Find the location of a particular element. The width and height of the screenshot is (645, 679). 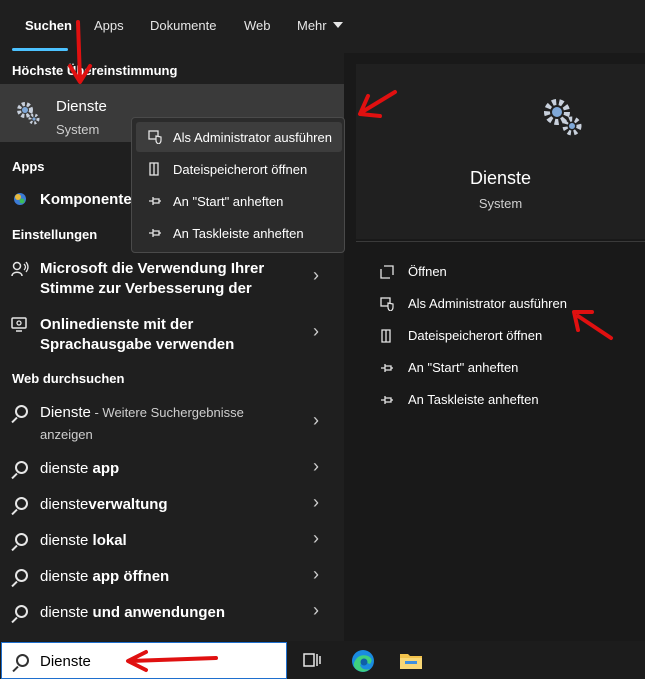

action-label: Öffnen is located at coordinates (427, 271).